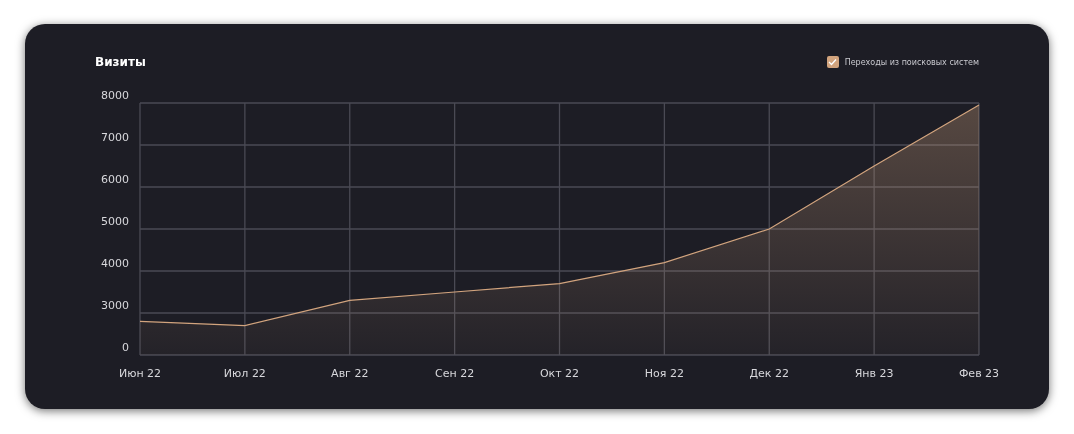 The width and height of the screenshot is (1074, 434). Describe the element at coordinates (832, 62) in the screenshot. I see `legend-checkbox` at that location.